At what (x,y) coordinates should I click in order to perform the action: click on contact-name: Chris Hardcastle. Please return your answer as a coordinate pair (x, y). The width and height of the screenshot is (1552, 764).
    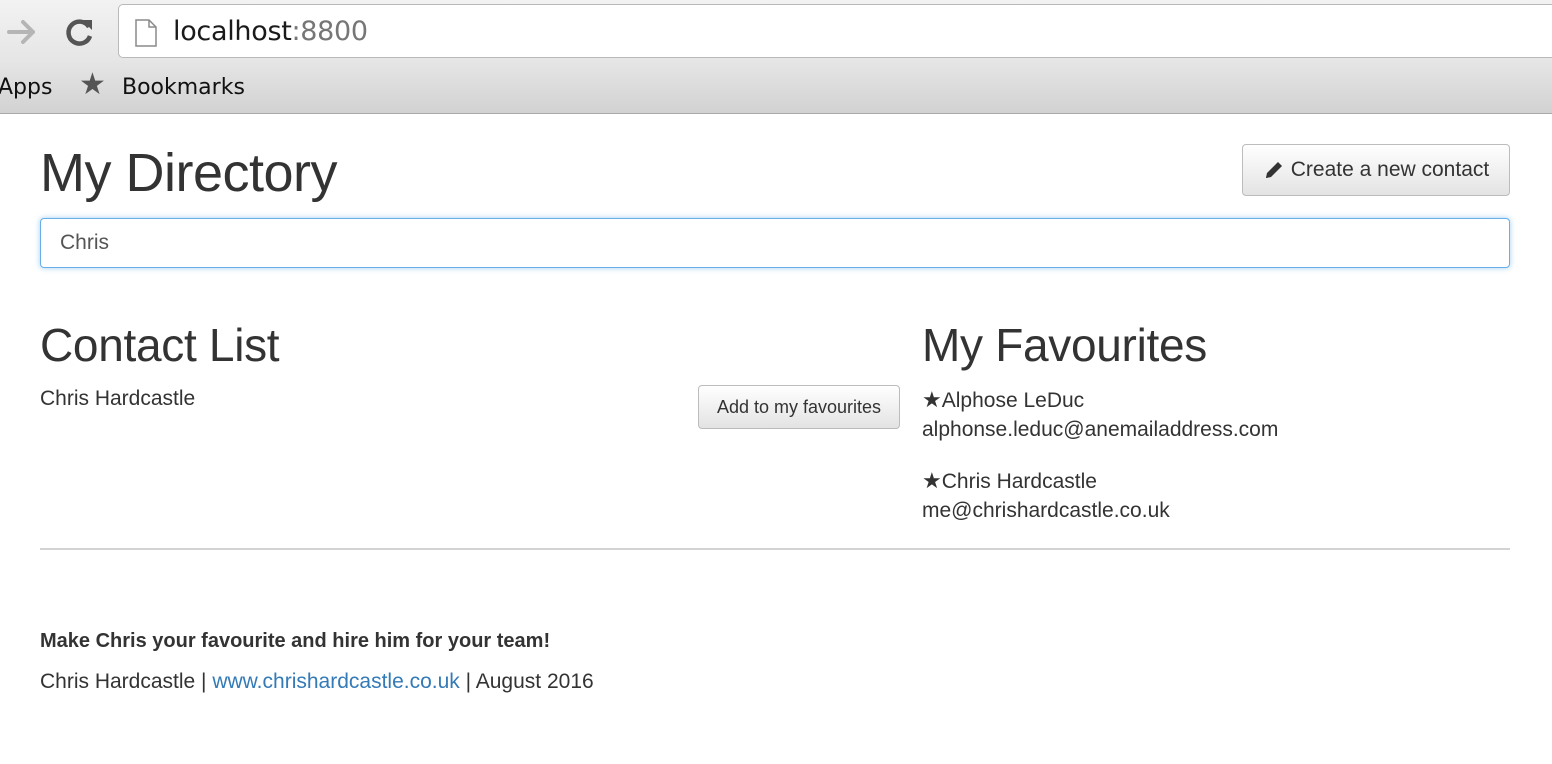
    Looking at the image, I should click on (118, 398).